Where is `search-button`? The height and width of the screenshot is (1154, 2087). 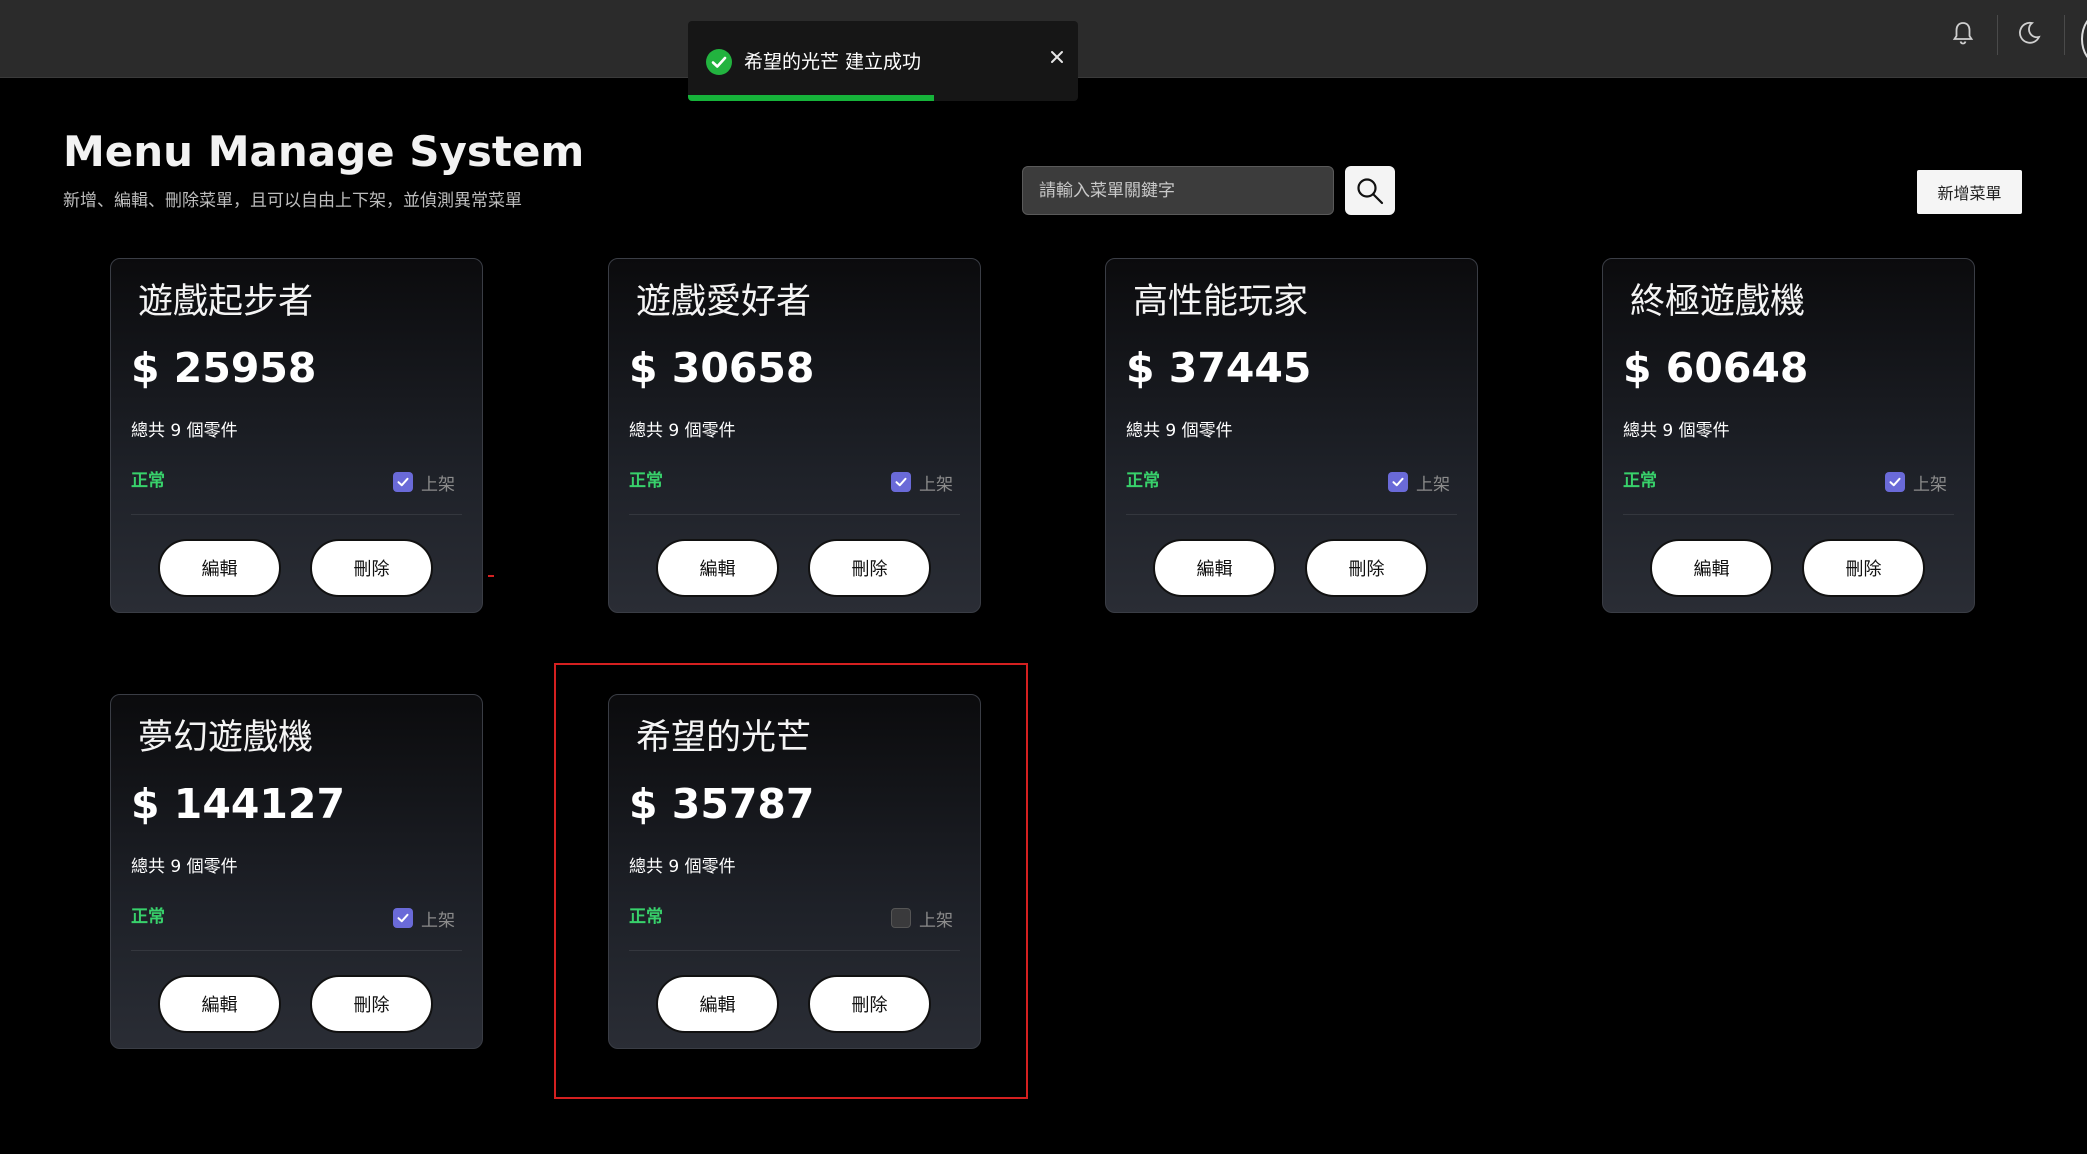
search-button is located at coordinates (1370, 190).